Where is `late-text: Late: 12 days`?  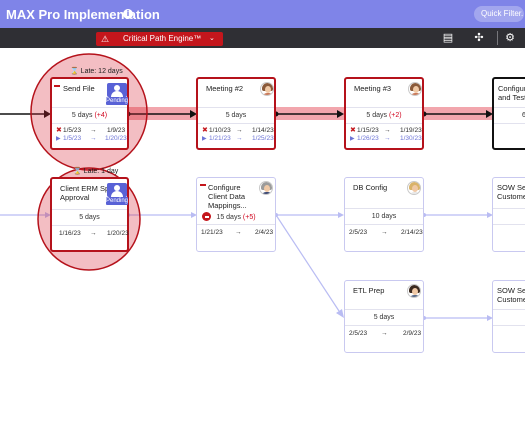 late-text: Late: 12 days is located at coordinates (101, 71).